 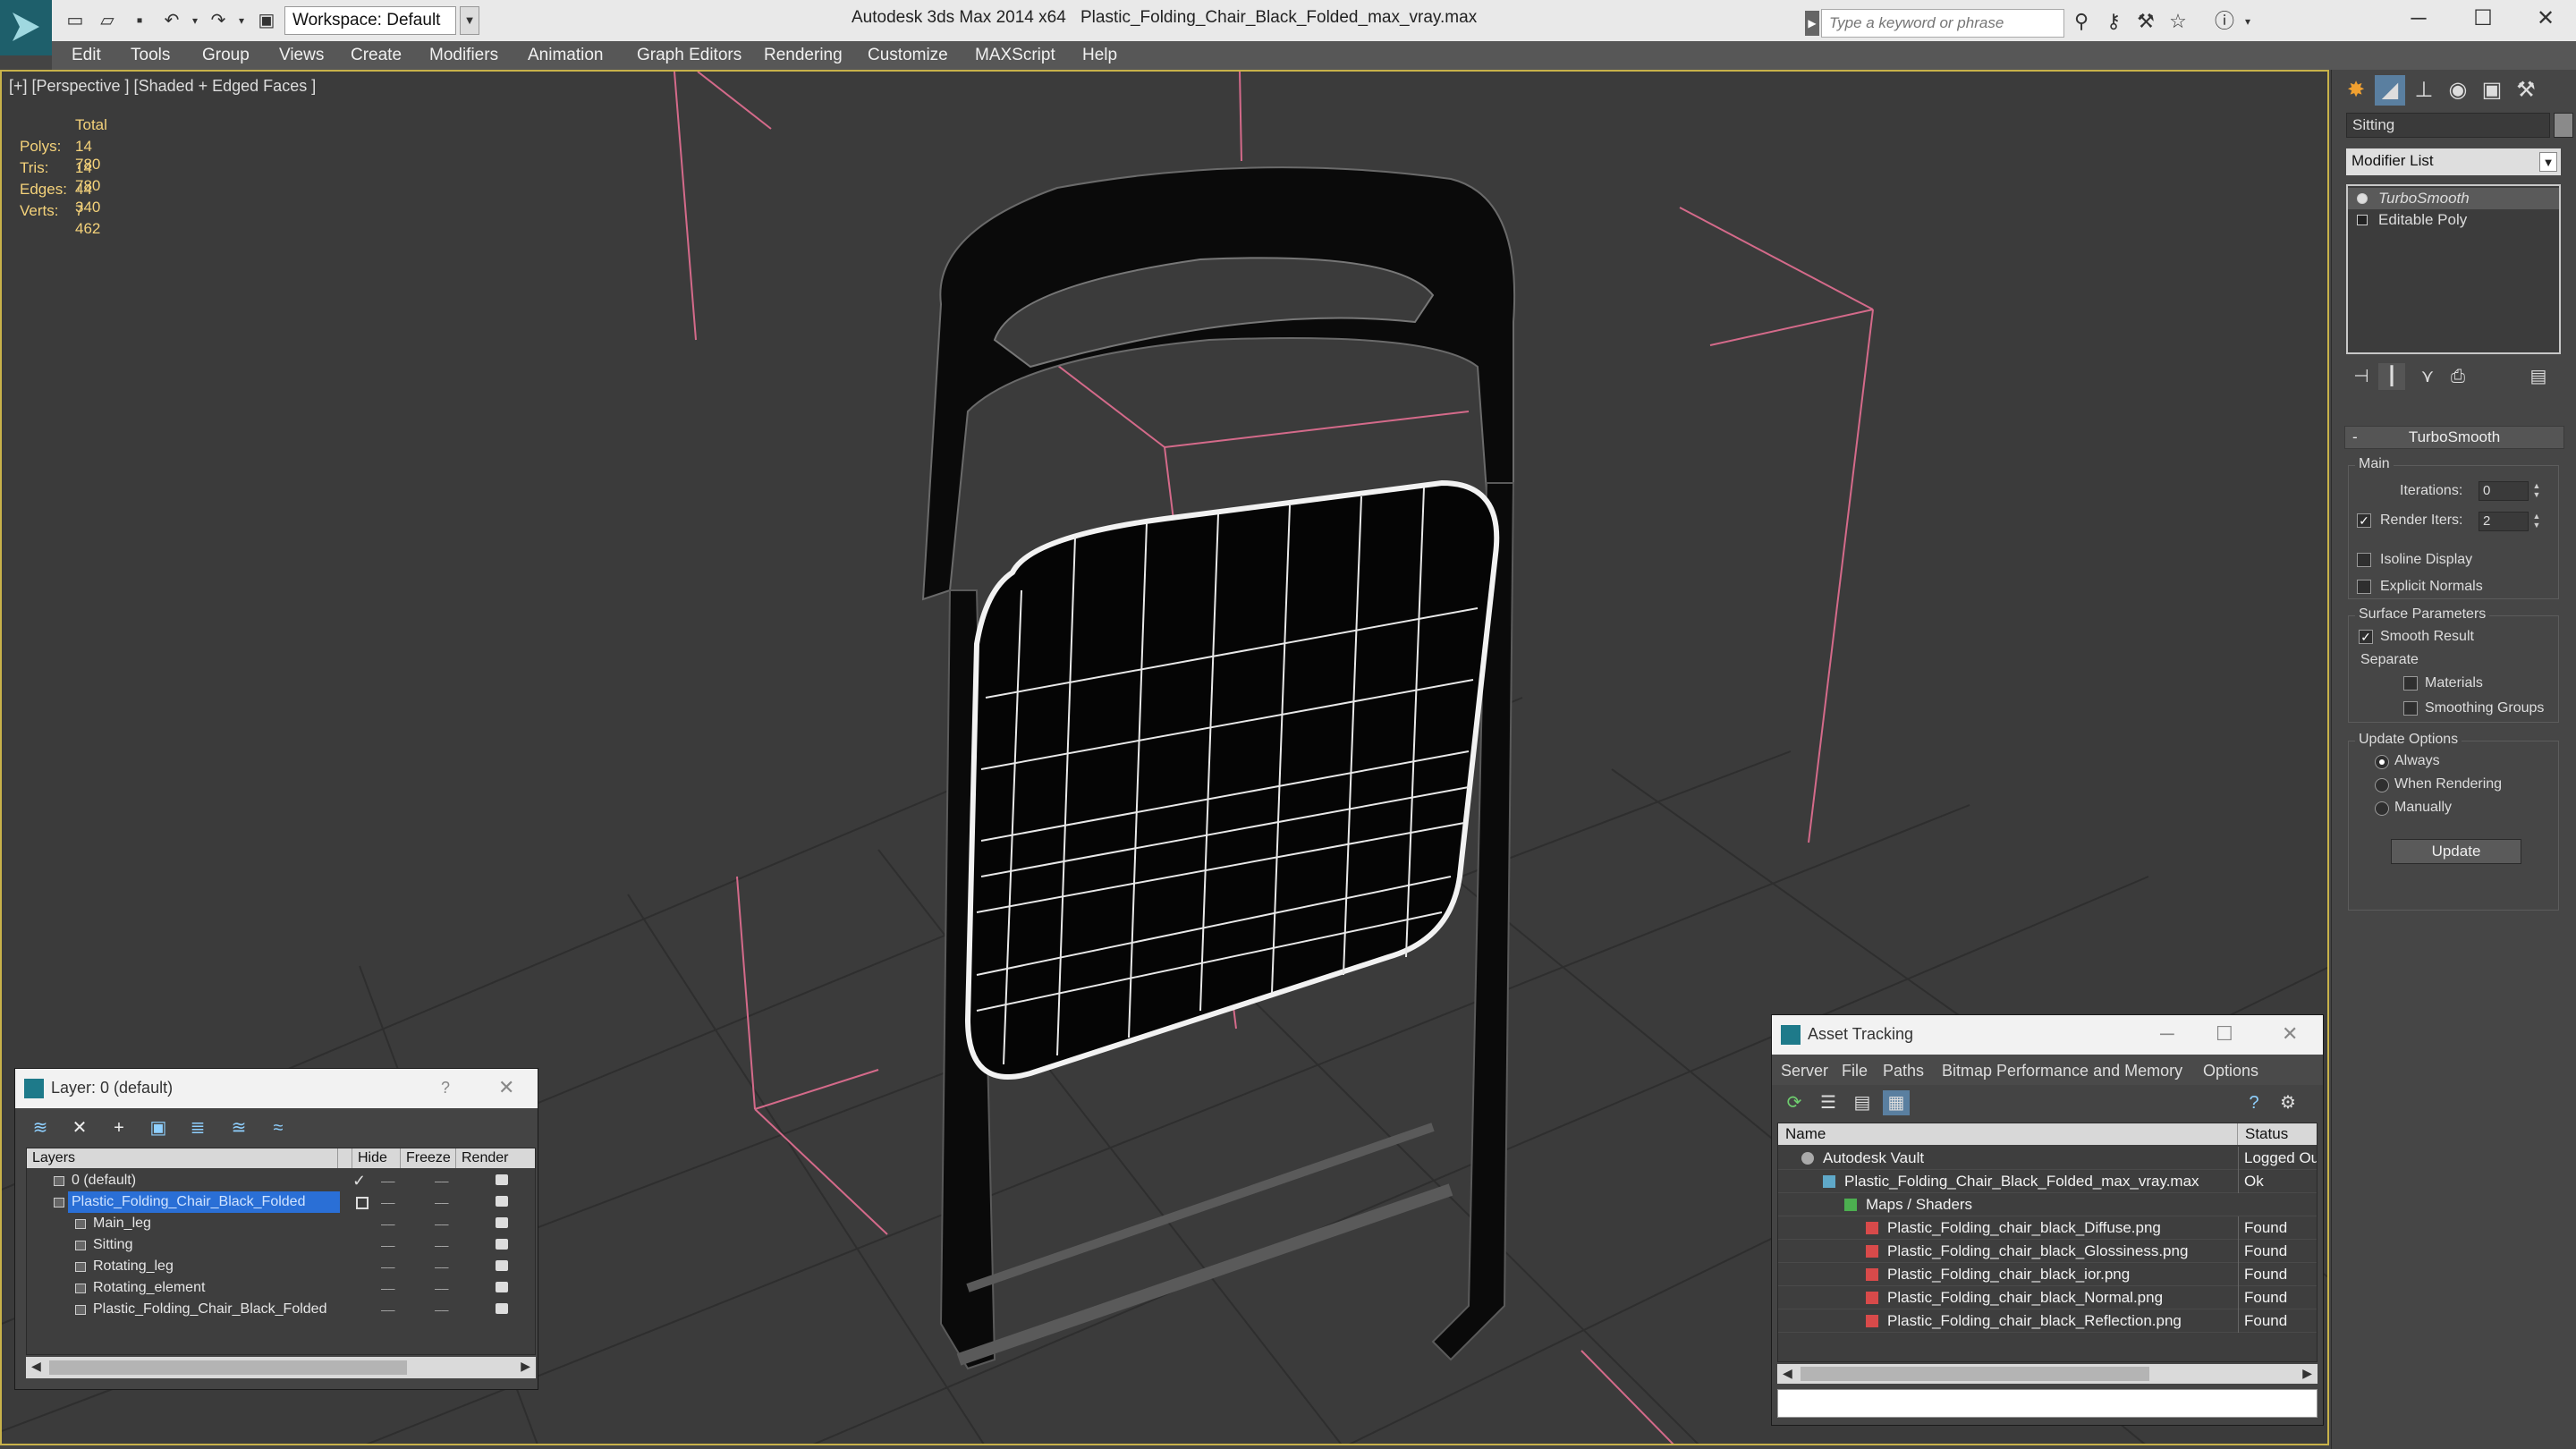 What do you see at coordinates (2504, 521) in the screenshot?
I see `render-iters-spinner: 2` at bounding box center [2504, 521].